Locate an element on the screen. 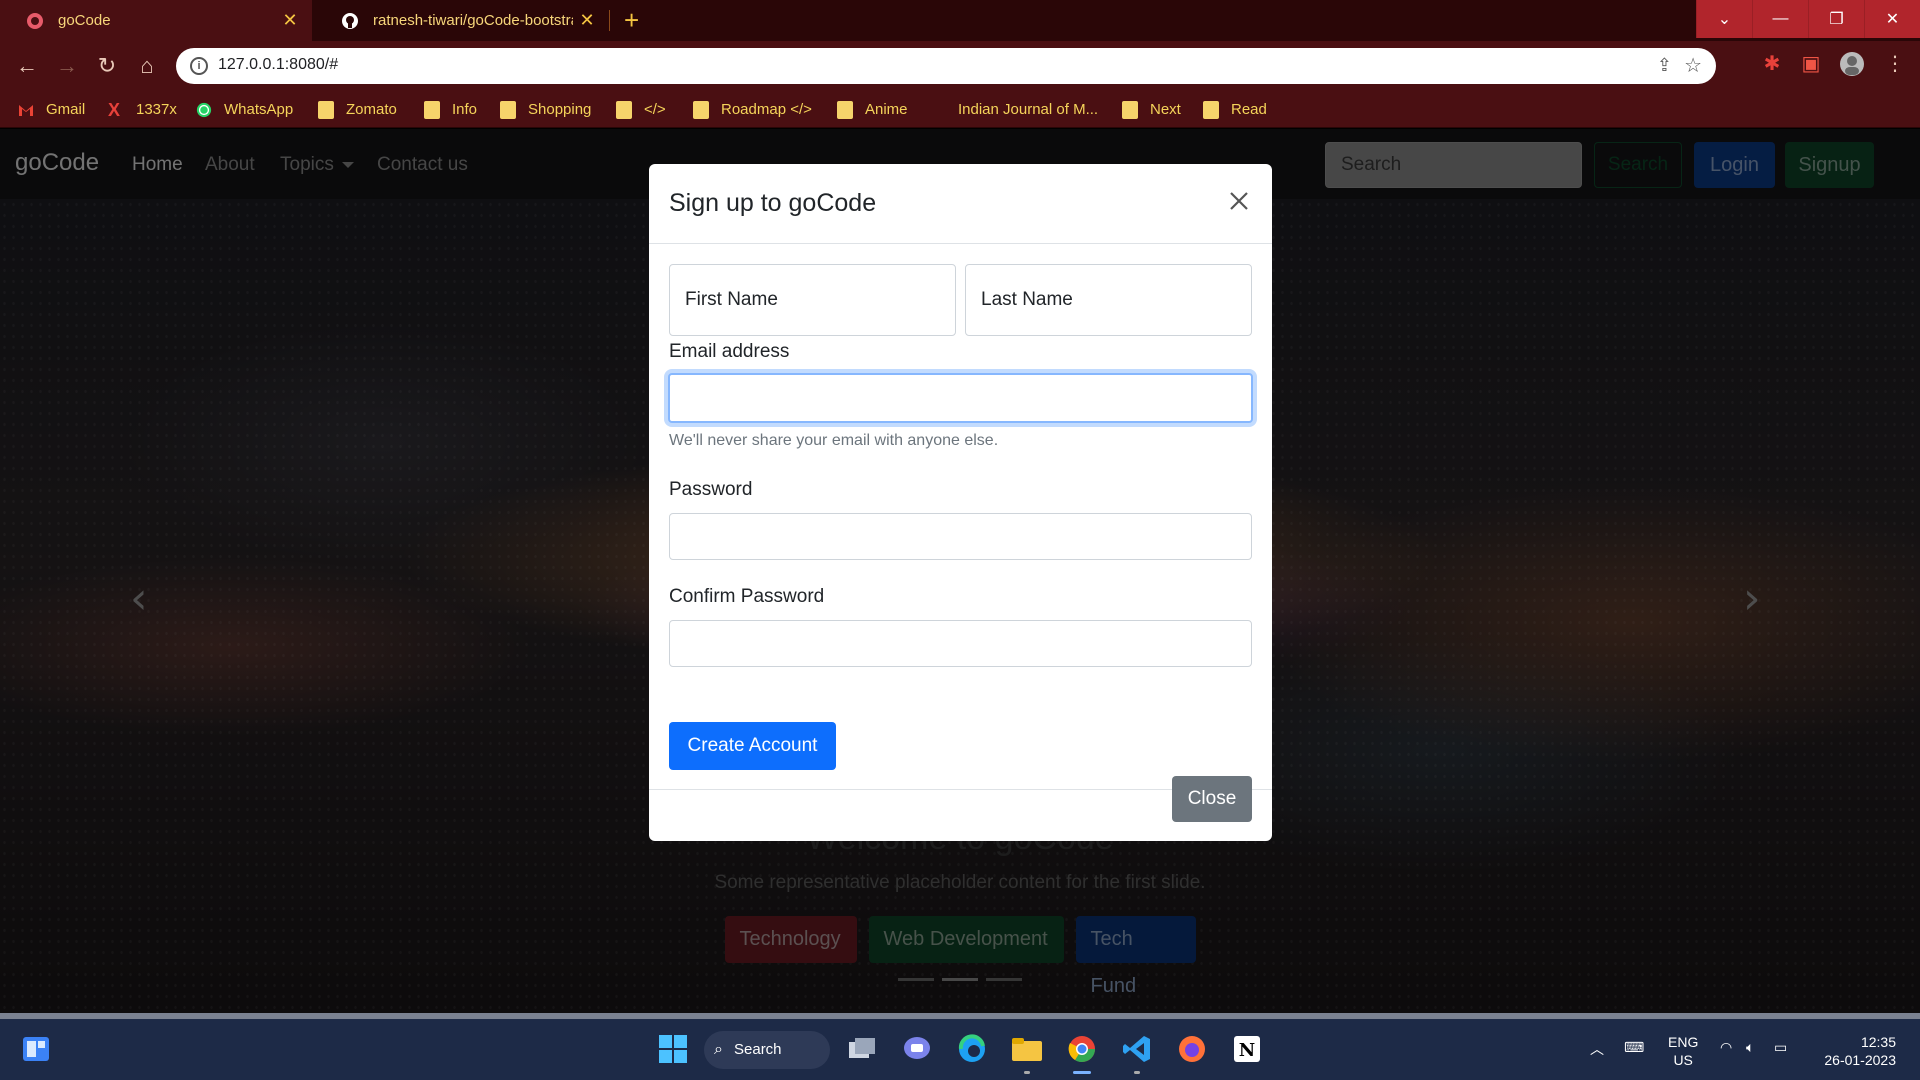 This screenshot has width=1920, height=1080. file-explorer-icon is located at coordinates (1027, 1049).